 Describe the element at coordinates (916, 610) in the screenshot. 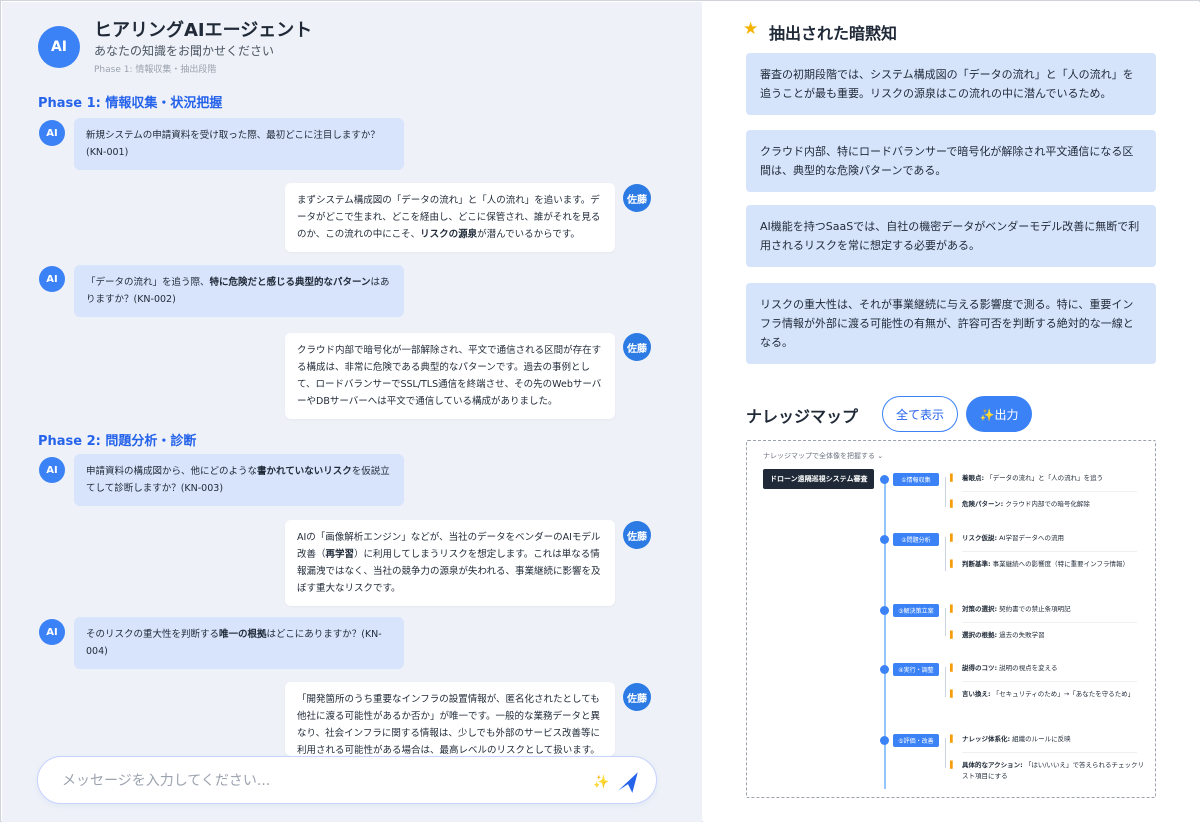

I see `knowledge-map-node: ③解決策立案` at that location.